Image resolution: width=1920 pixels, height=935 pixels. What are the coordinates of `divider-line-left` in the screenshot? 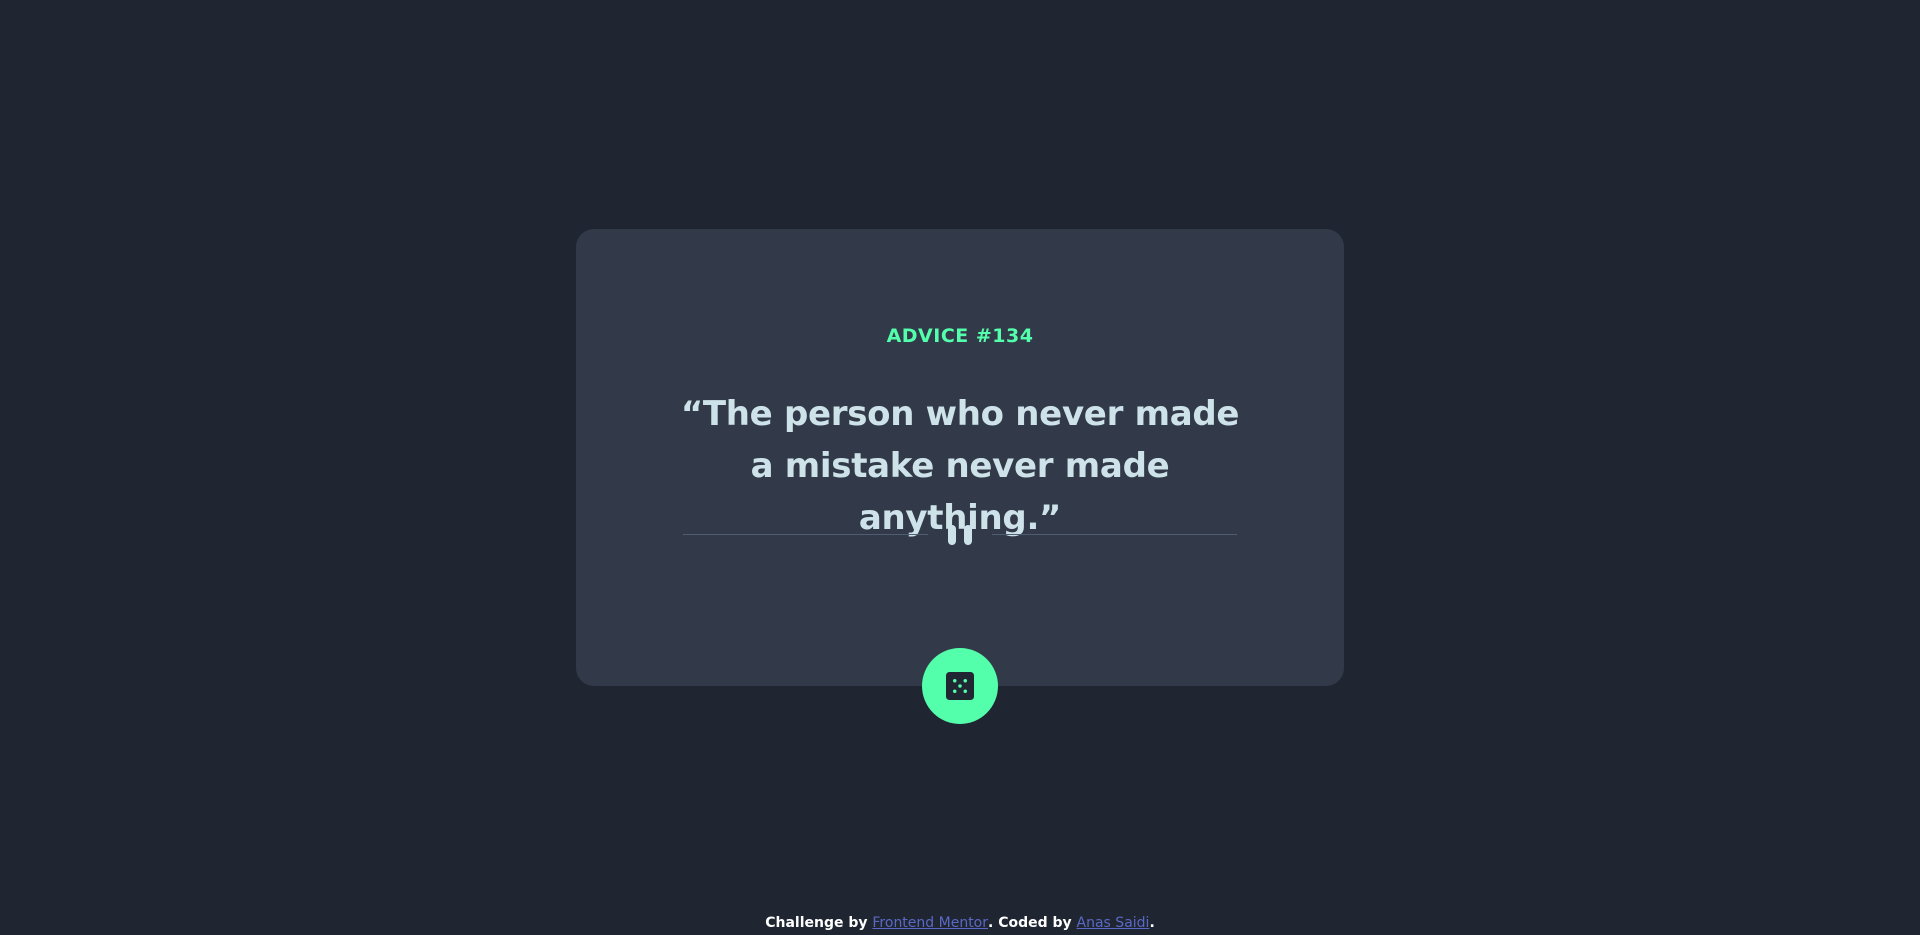 It's located at (805, 534).